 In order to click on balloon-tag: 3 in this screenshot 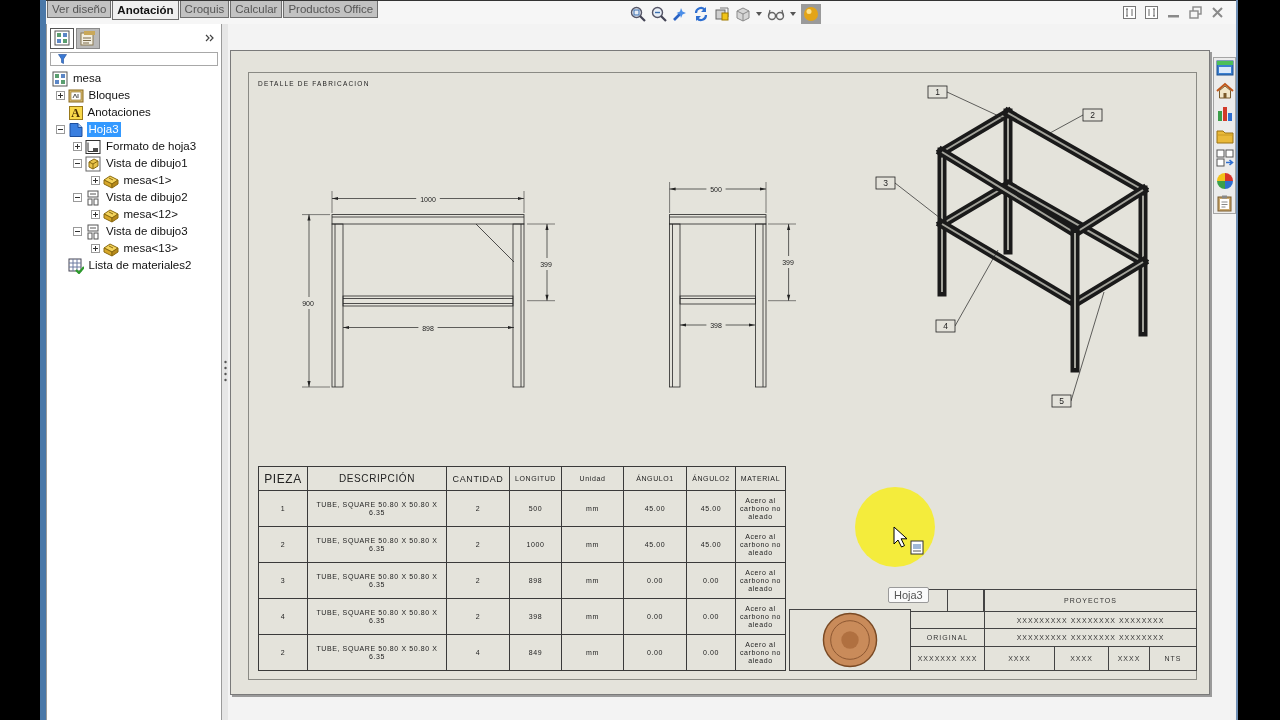, I will do `click(885, 183)`.